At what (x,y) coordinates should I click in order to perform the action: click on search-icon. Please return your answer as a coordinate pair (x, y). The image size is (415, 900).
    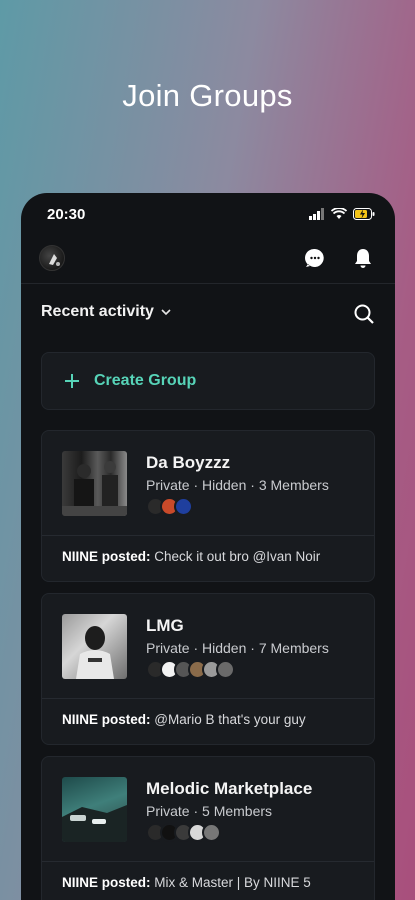
    Looking at the image, I should click on (364, 314).